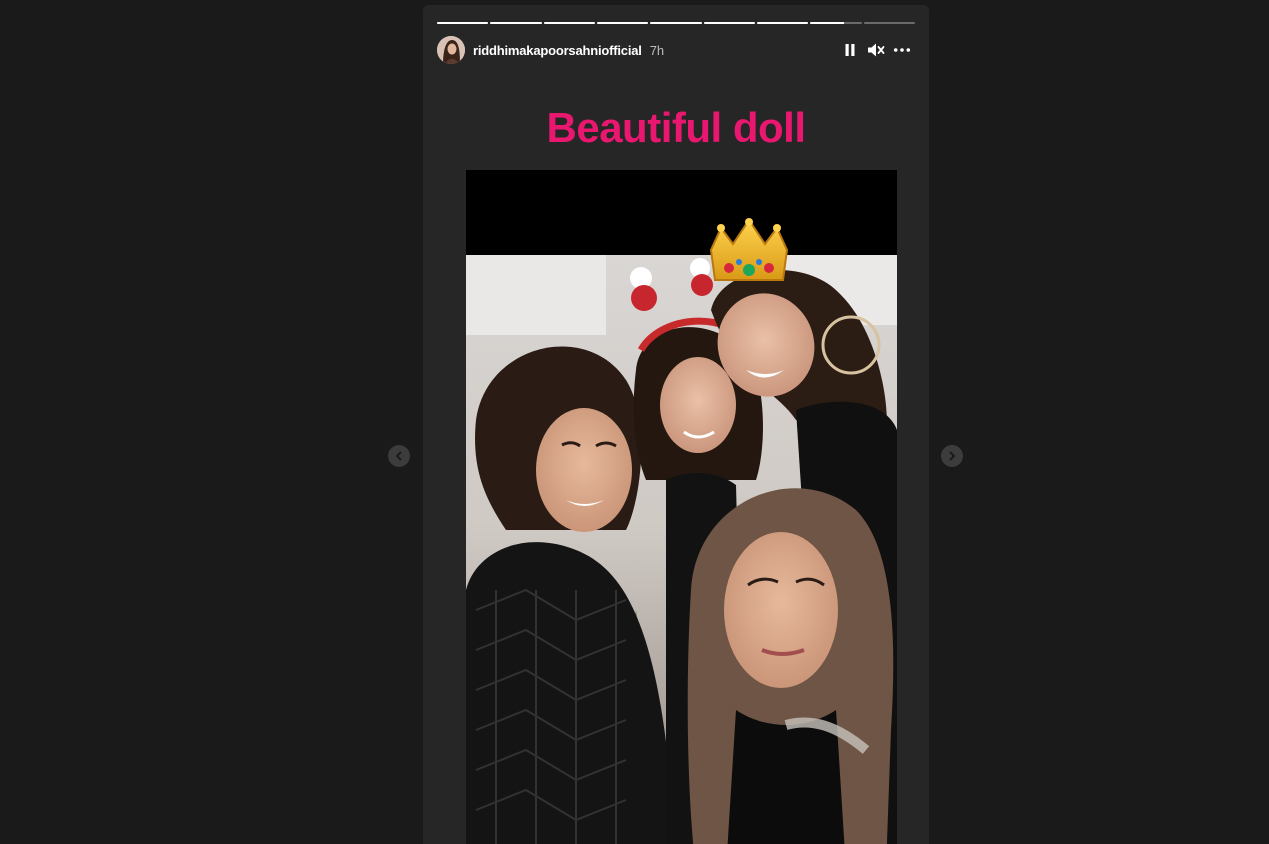  I want to click on story-progress-bar, so click(676, 23).